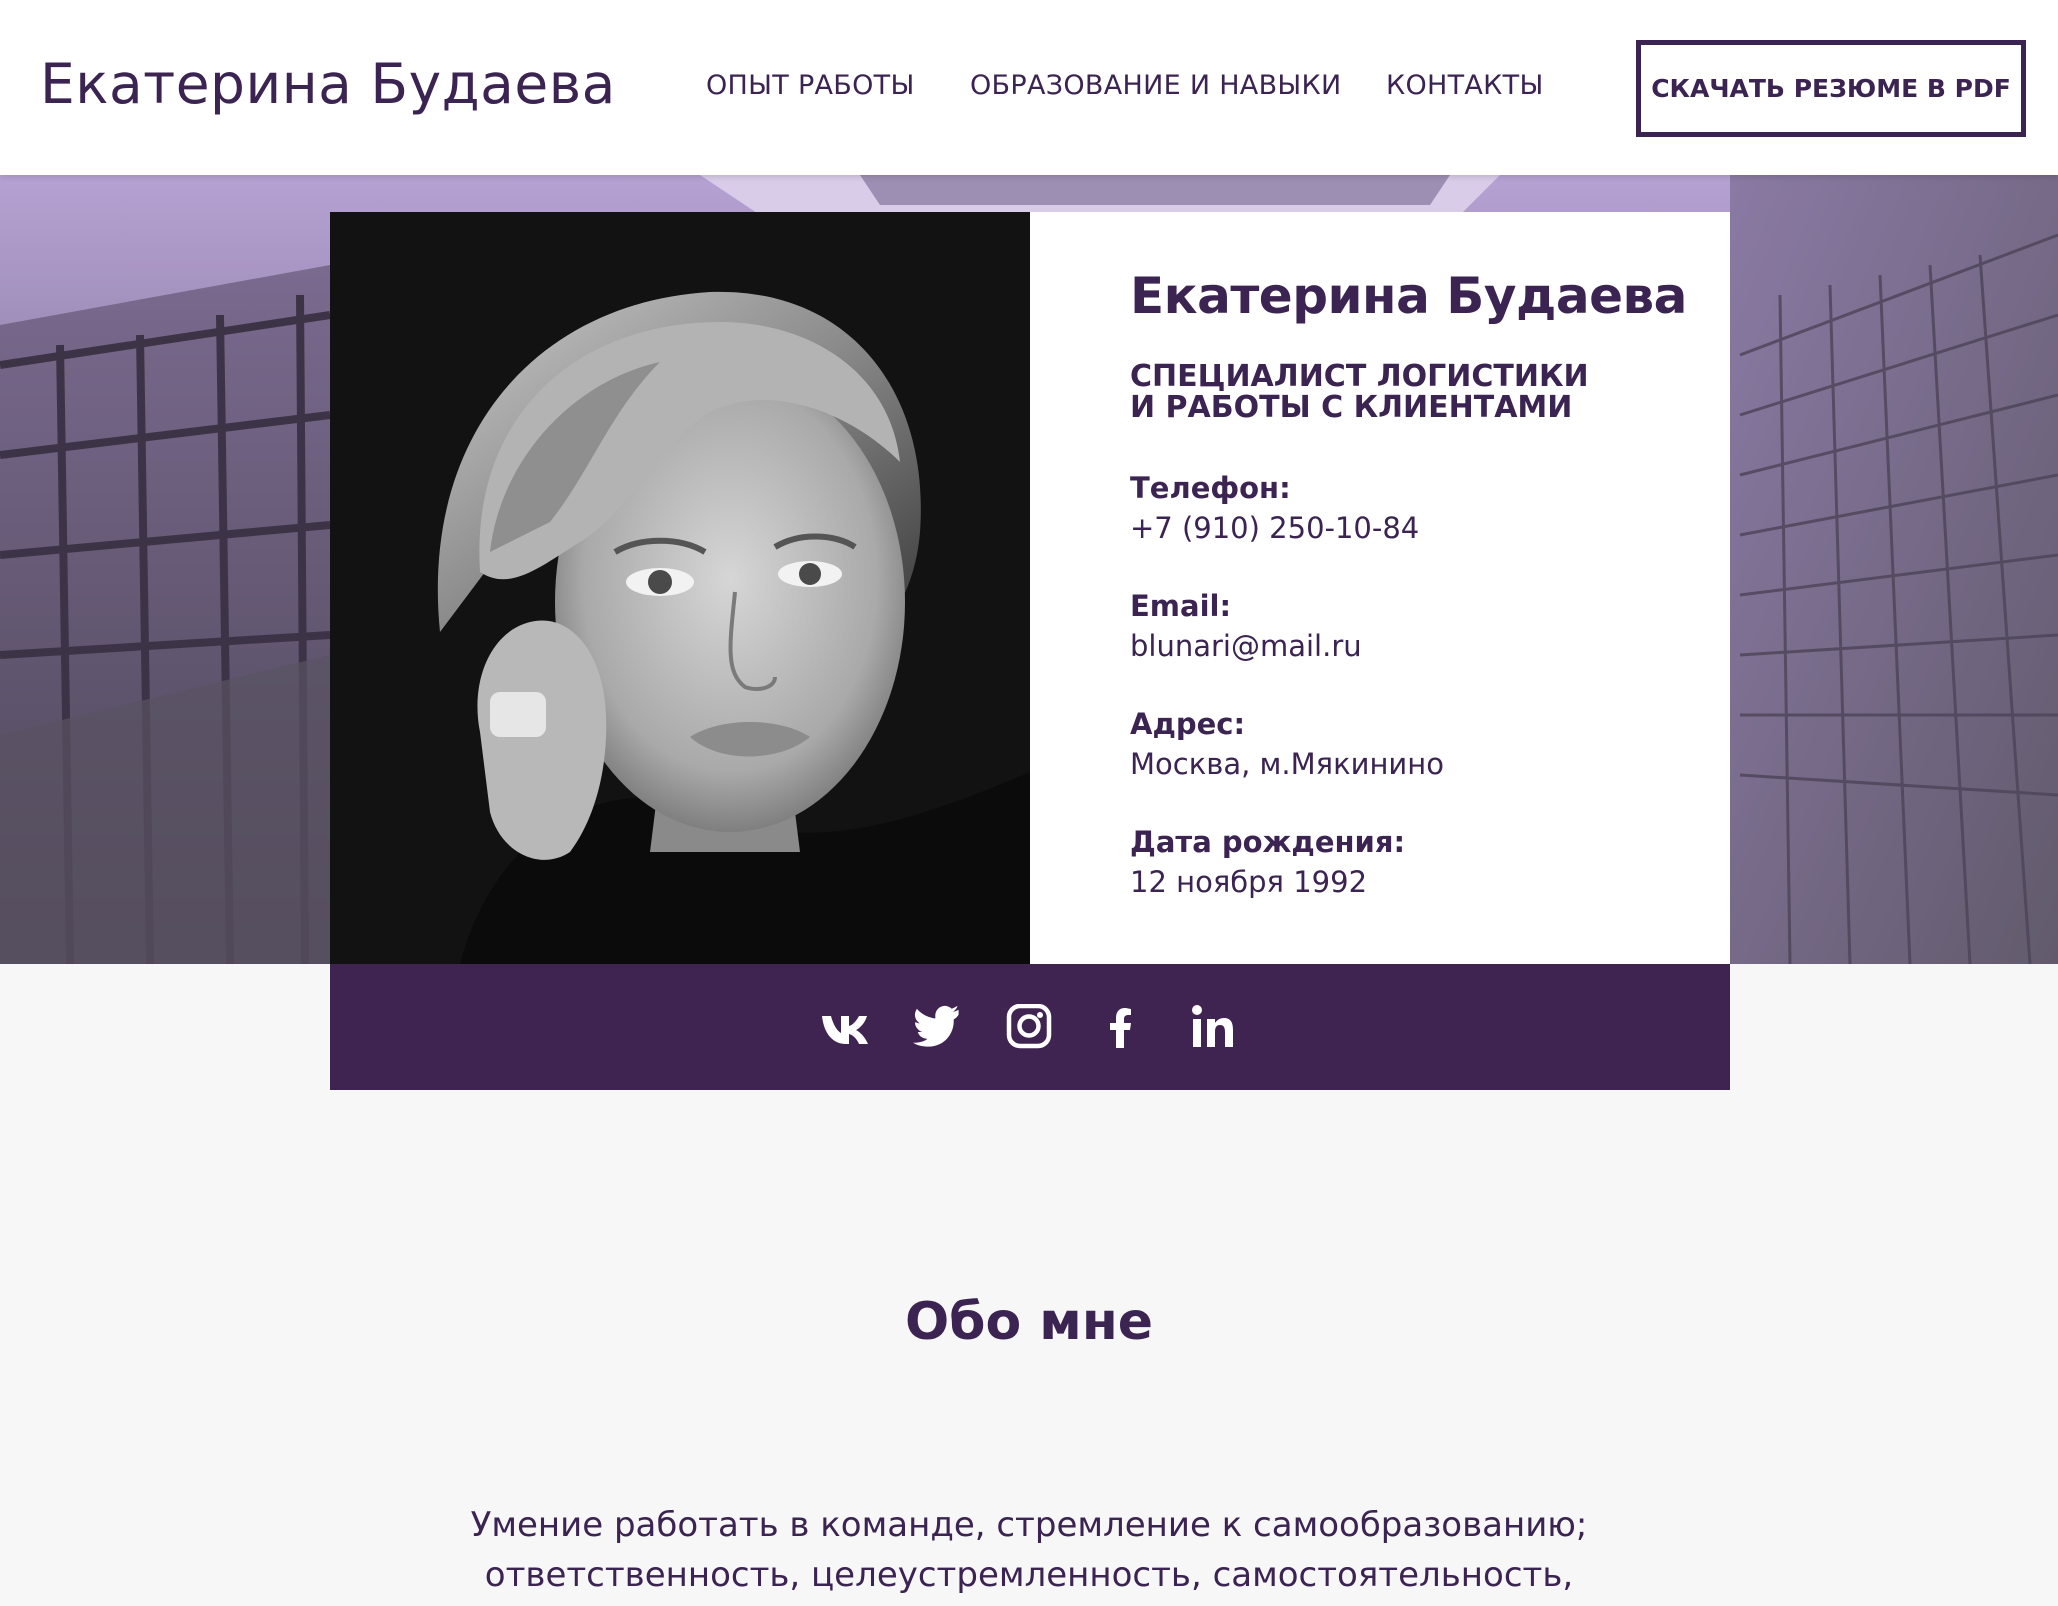  I want to click on email-value: blunari@mail.ru, so click(1410, 646).